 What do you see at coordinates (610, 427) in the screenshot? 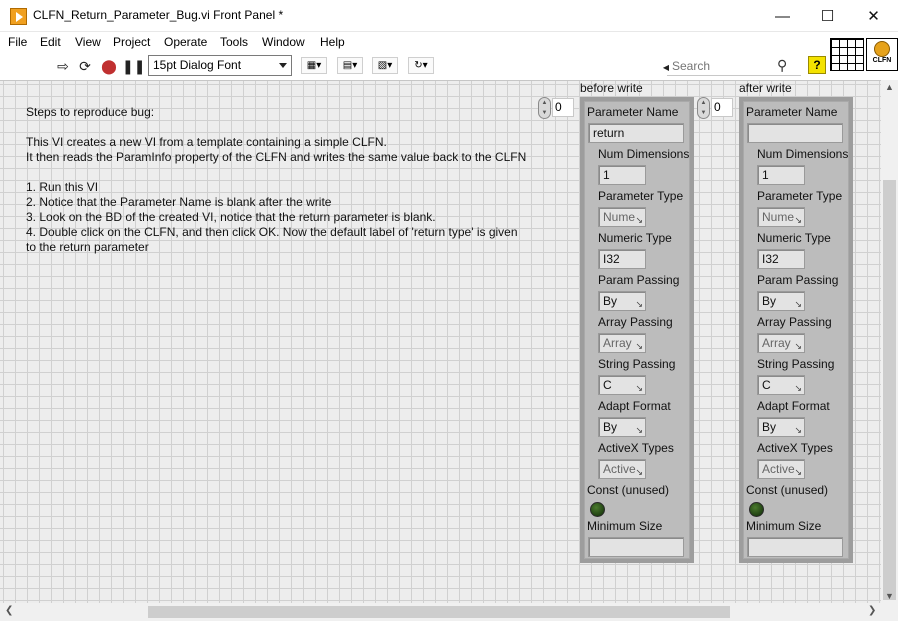
I see `adapt-format-value: By` at bounding box center [610, 427].